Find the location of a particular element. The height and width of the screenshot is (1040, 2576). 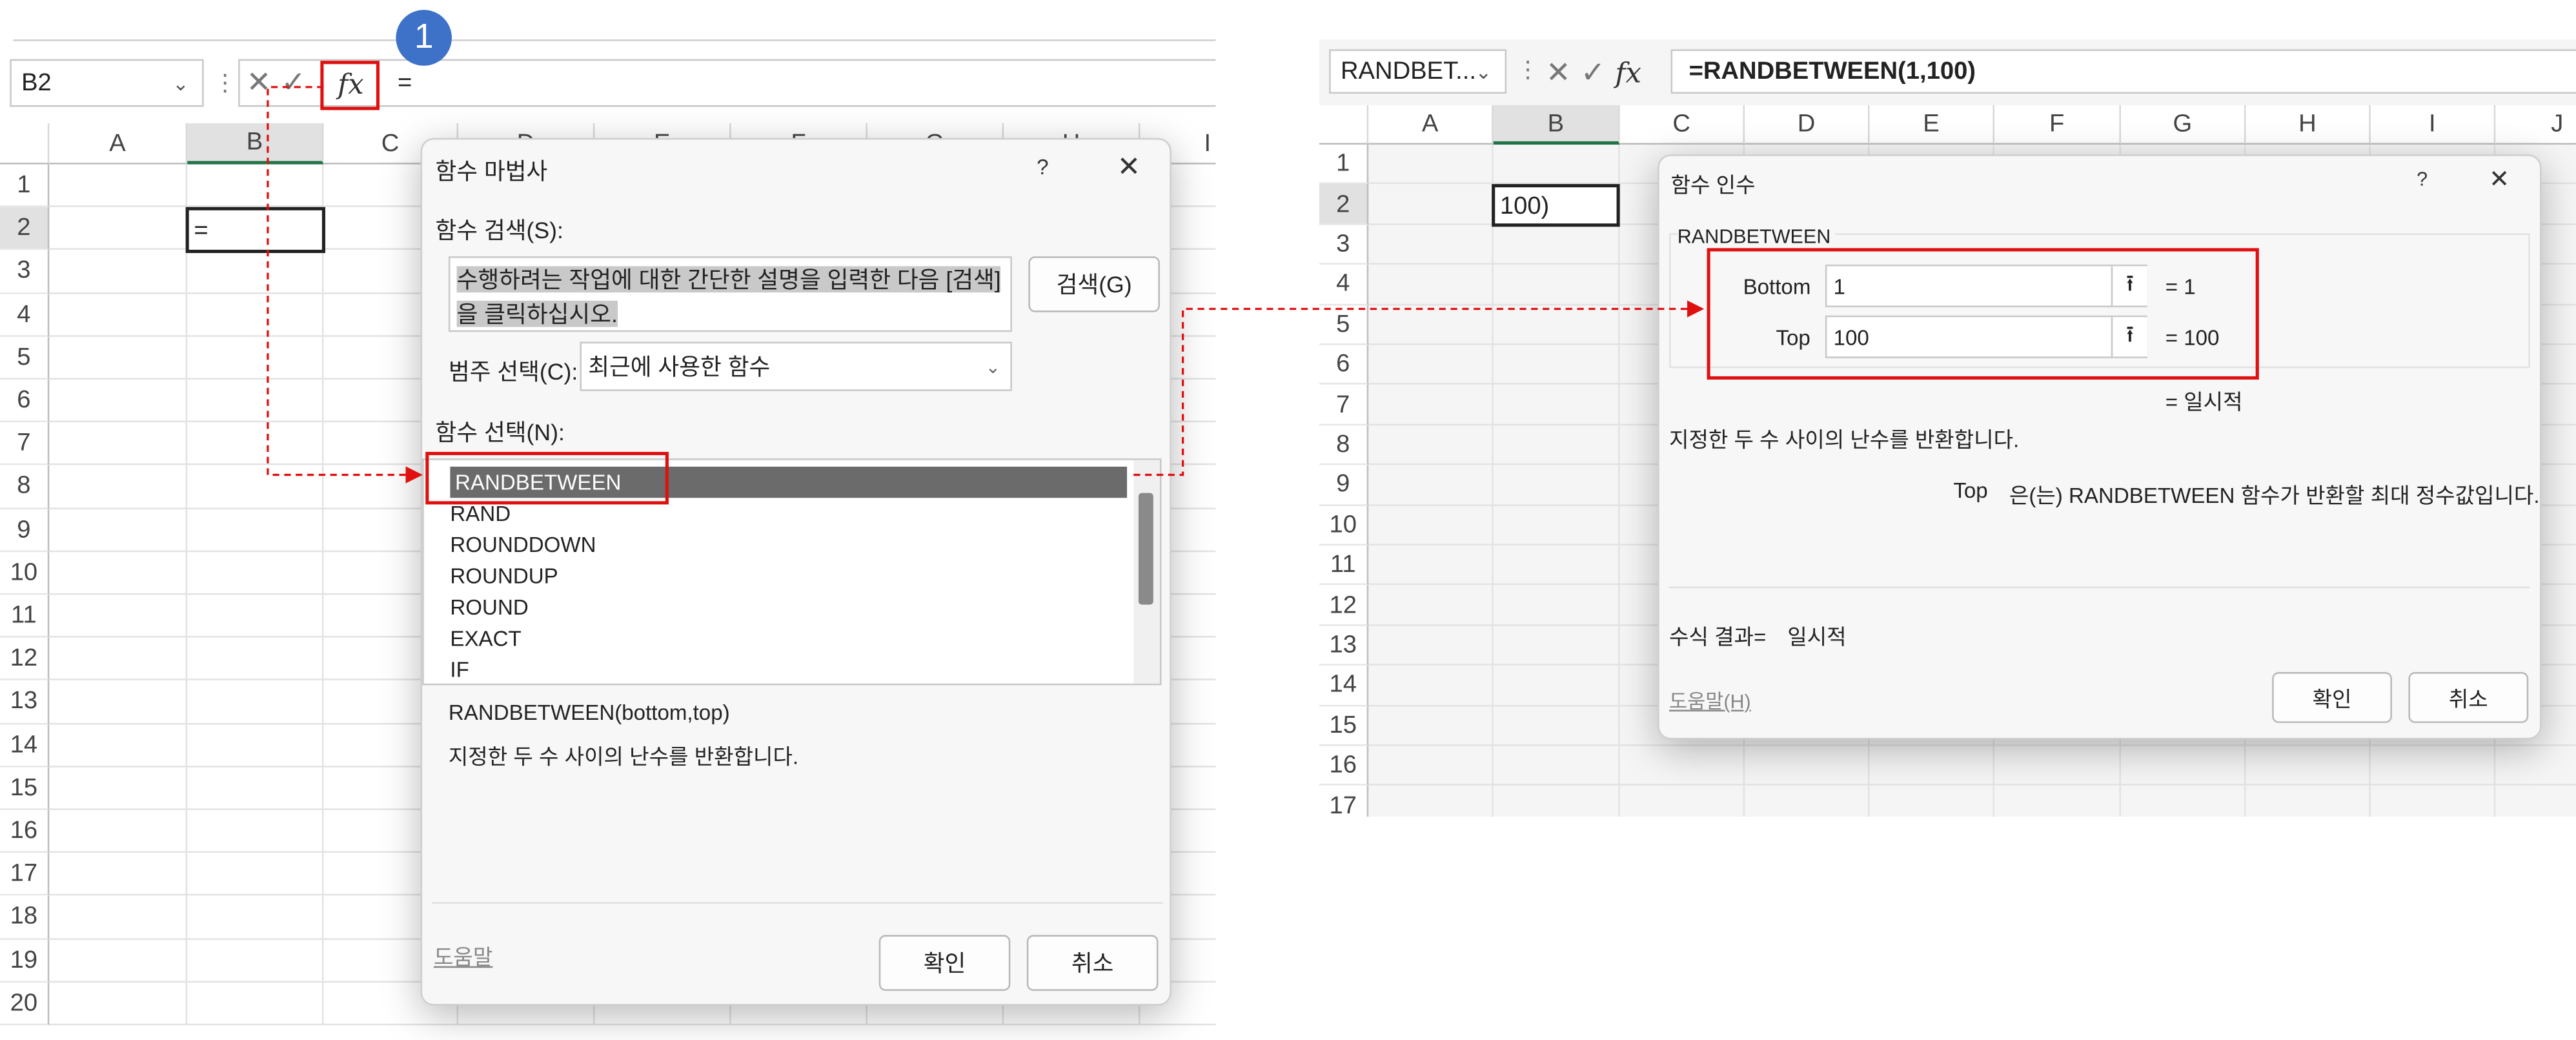

arrow-fx-to-list is located at coordinates (345, 285).